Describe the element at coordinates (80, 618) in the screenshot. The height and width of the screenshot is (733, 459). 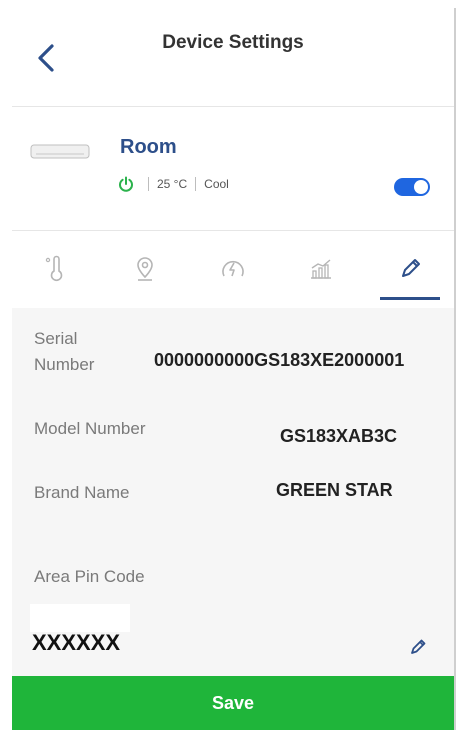
I see `pin-code-input-box` at that location.